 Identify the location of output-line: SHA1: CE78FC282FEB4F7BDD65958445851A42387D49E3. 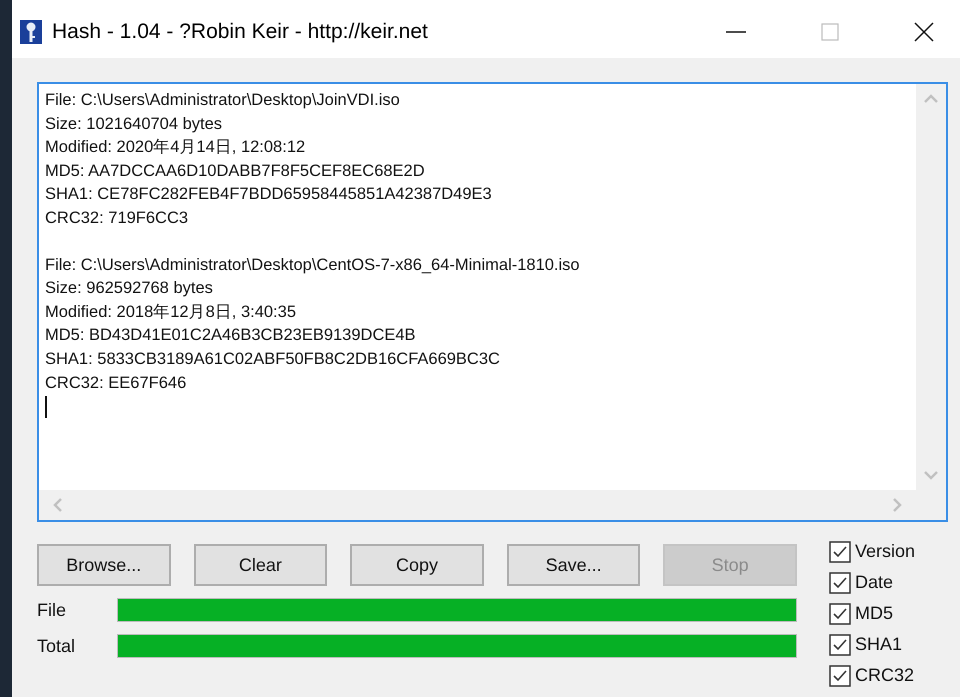
(269, 195).